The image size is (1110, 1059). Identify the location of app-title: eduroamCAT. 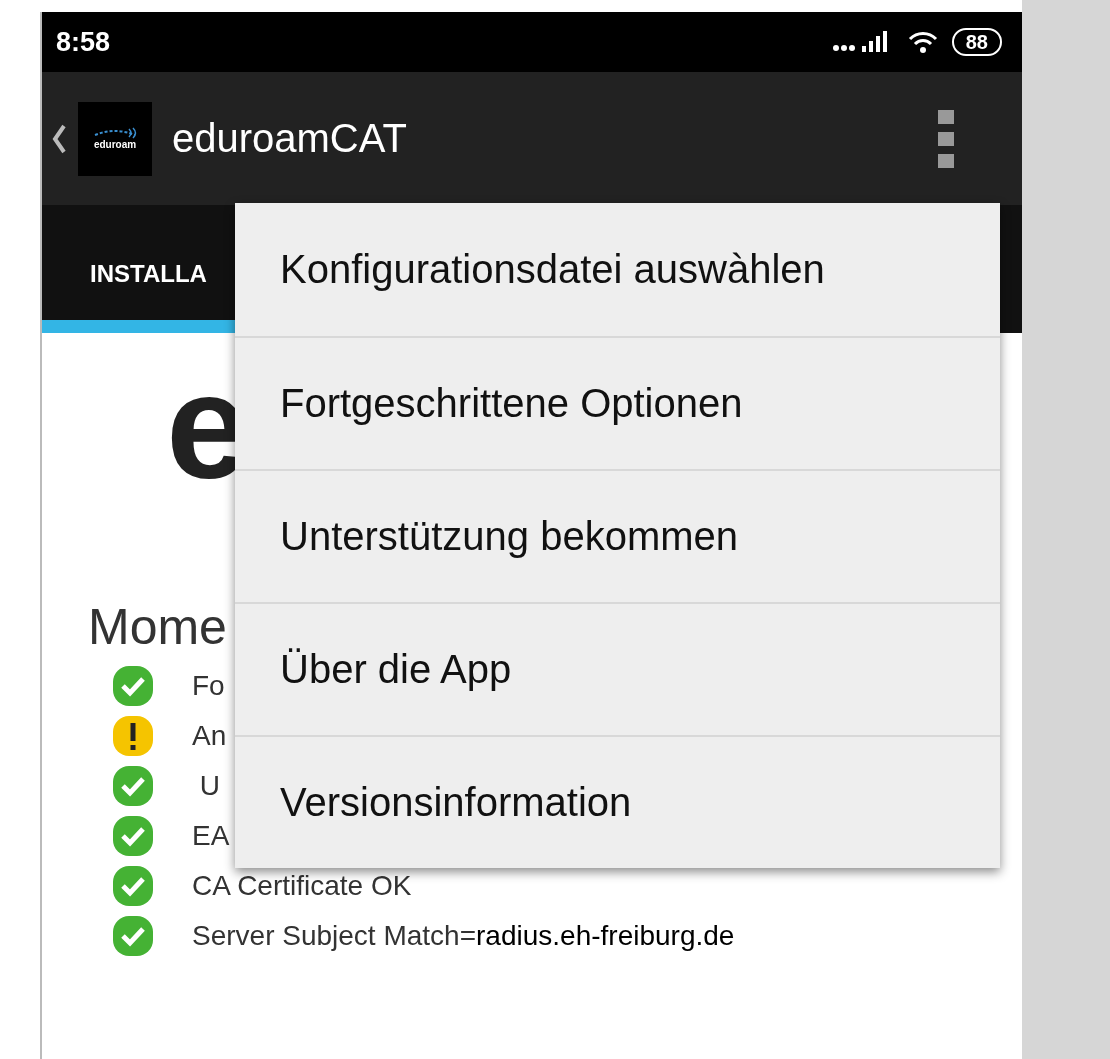
(289, 138).